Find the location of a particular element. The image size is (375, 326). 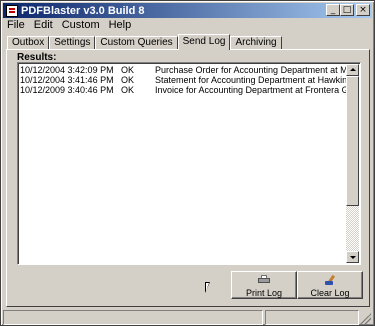

title-bar: PDFBlaster v3.0 Build 8 _ □ × is located at coordinates (187, 10).